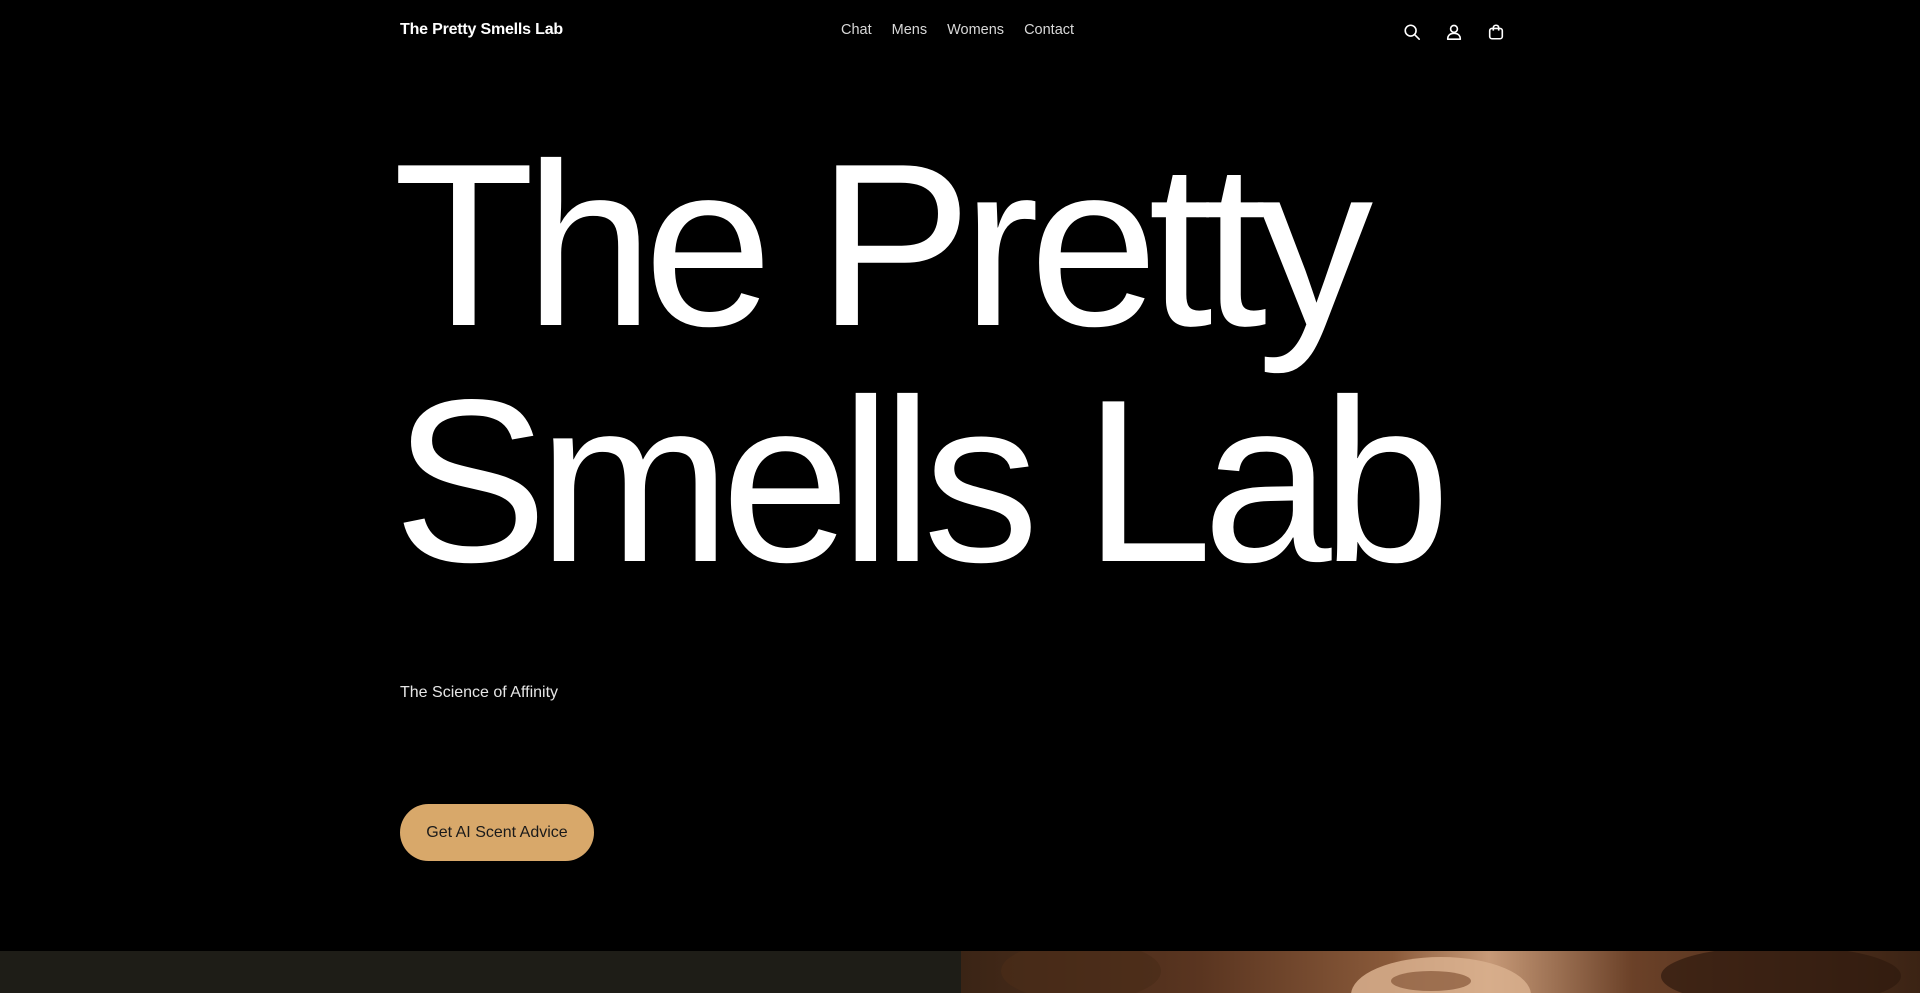 The image size is (1920, 993). I want to click on footer-band, so click(480, 972).